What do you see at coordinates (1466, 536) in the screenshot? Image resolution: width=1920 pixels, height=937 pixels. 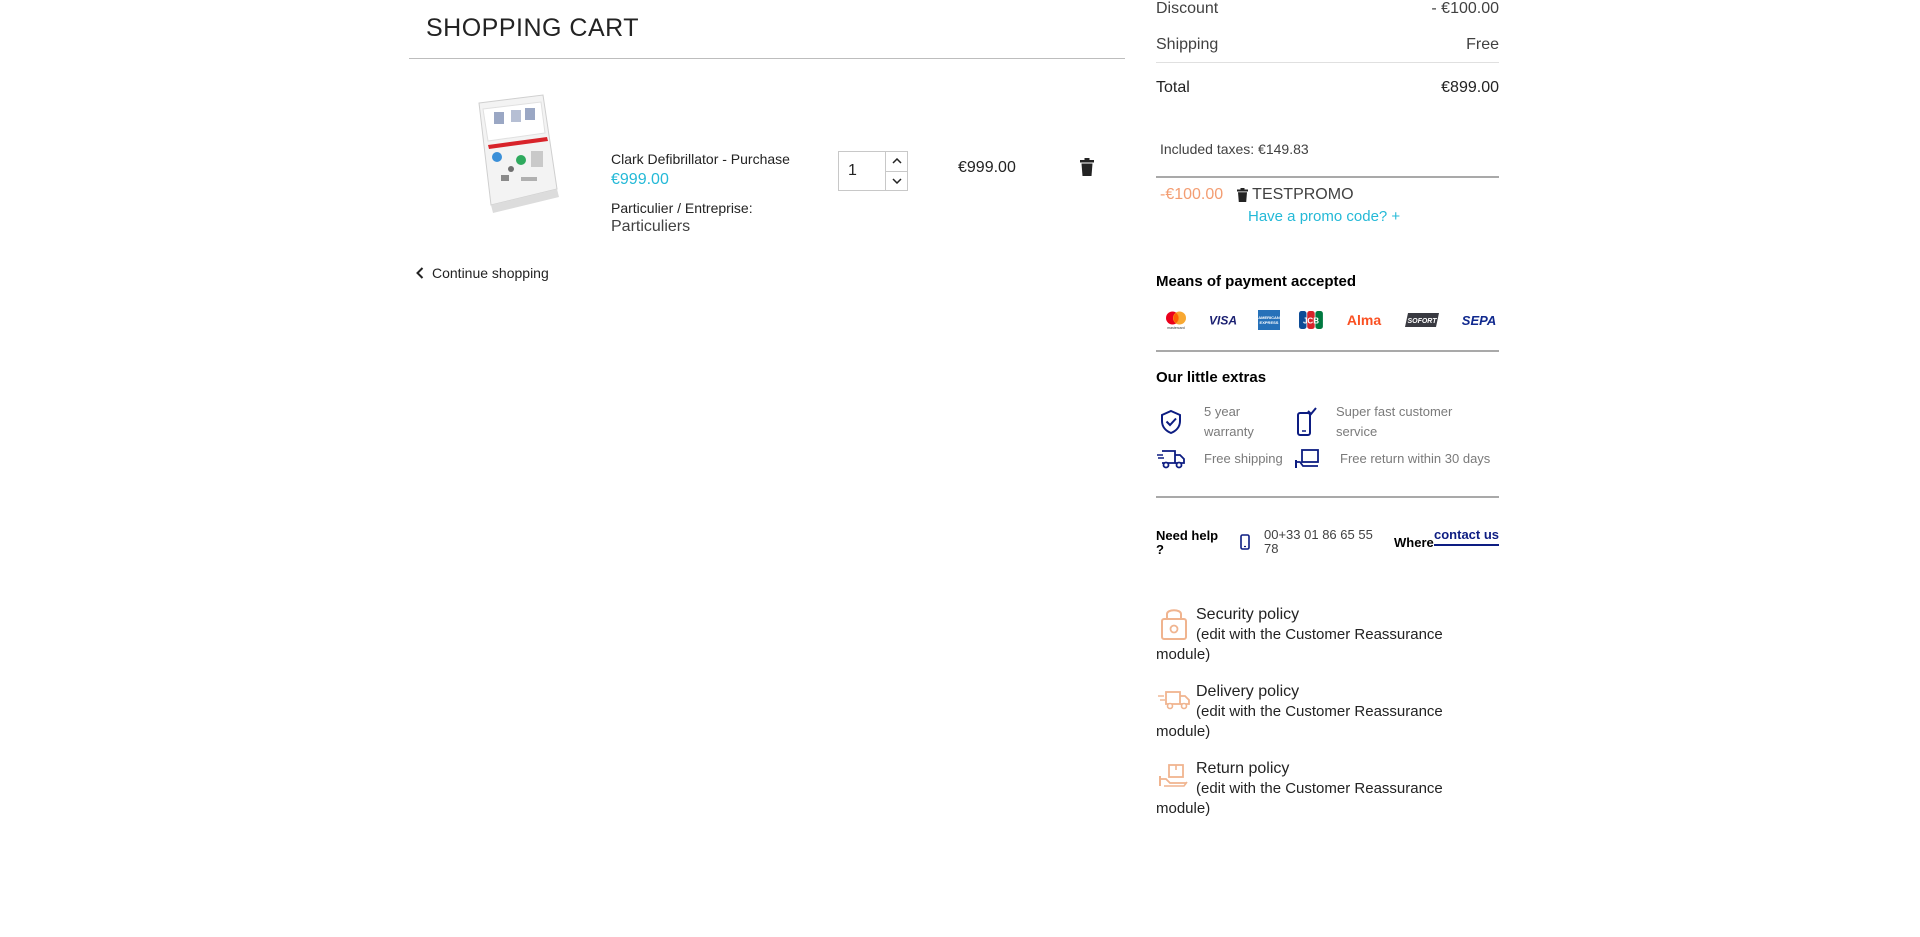 I see `contact-us-link: contact us` at bounding box center [1466, 536].